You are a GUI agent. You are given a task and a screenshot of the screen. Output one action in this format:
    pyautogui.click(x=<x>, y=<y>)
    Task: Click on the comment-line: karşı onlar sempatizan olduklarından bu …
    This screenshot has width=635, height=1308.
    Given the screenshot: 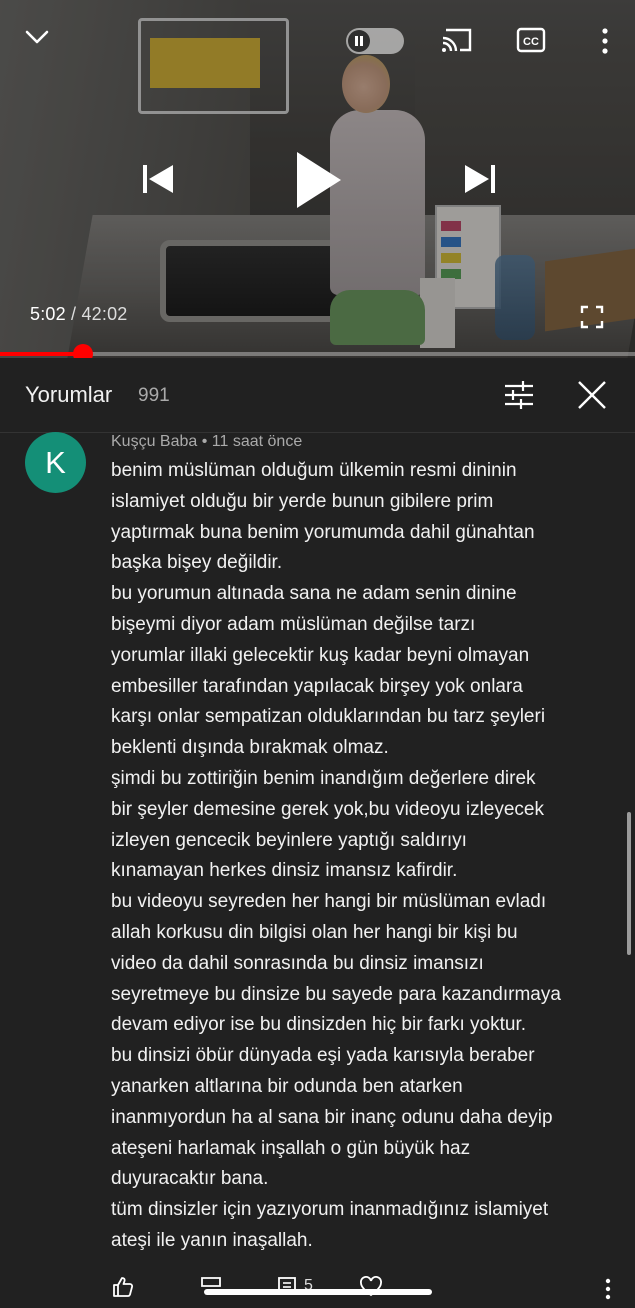 What is the action you would take?
    pyautogui.click(x=328, y=717)
    